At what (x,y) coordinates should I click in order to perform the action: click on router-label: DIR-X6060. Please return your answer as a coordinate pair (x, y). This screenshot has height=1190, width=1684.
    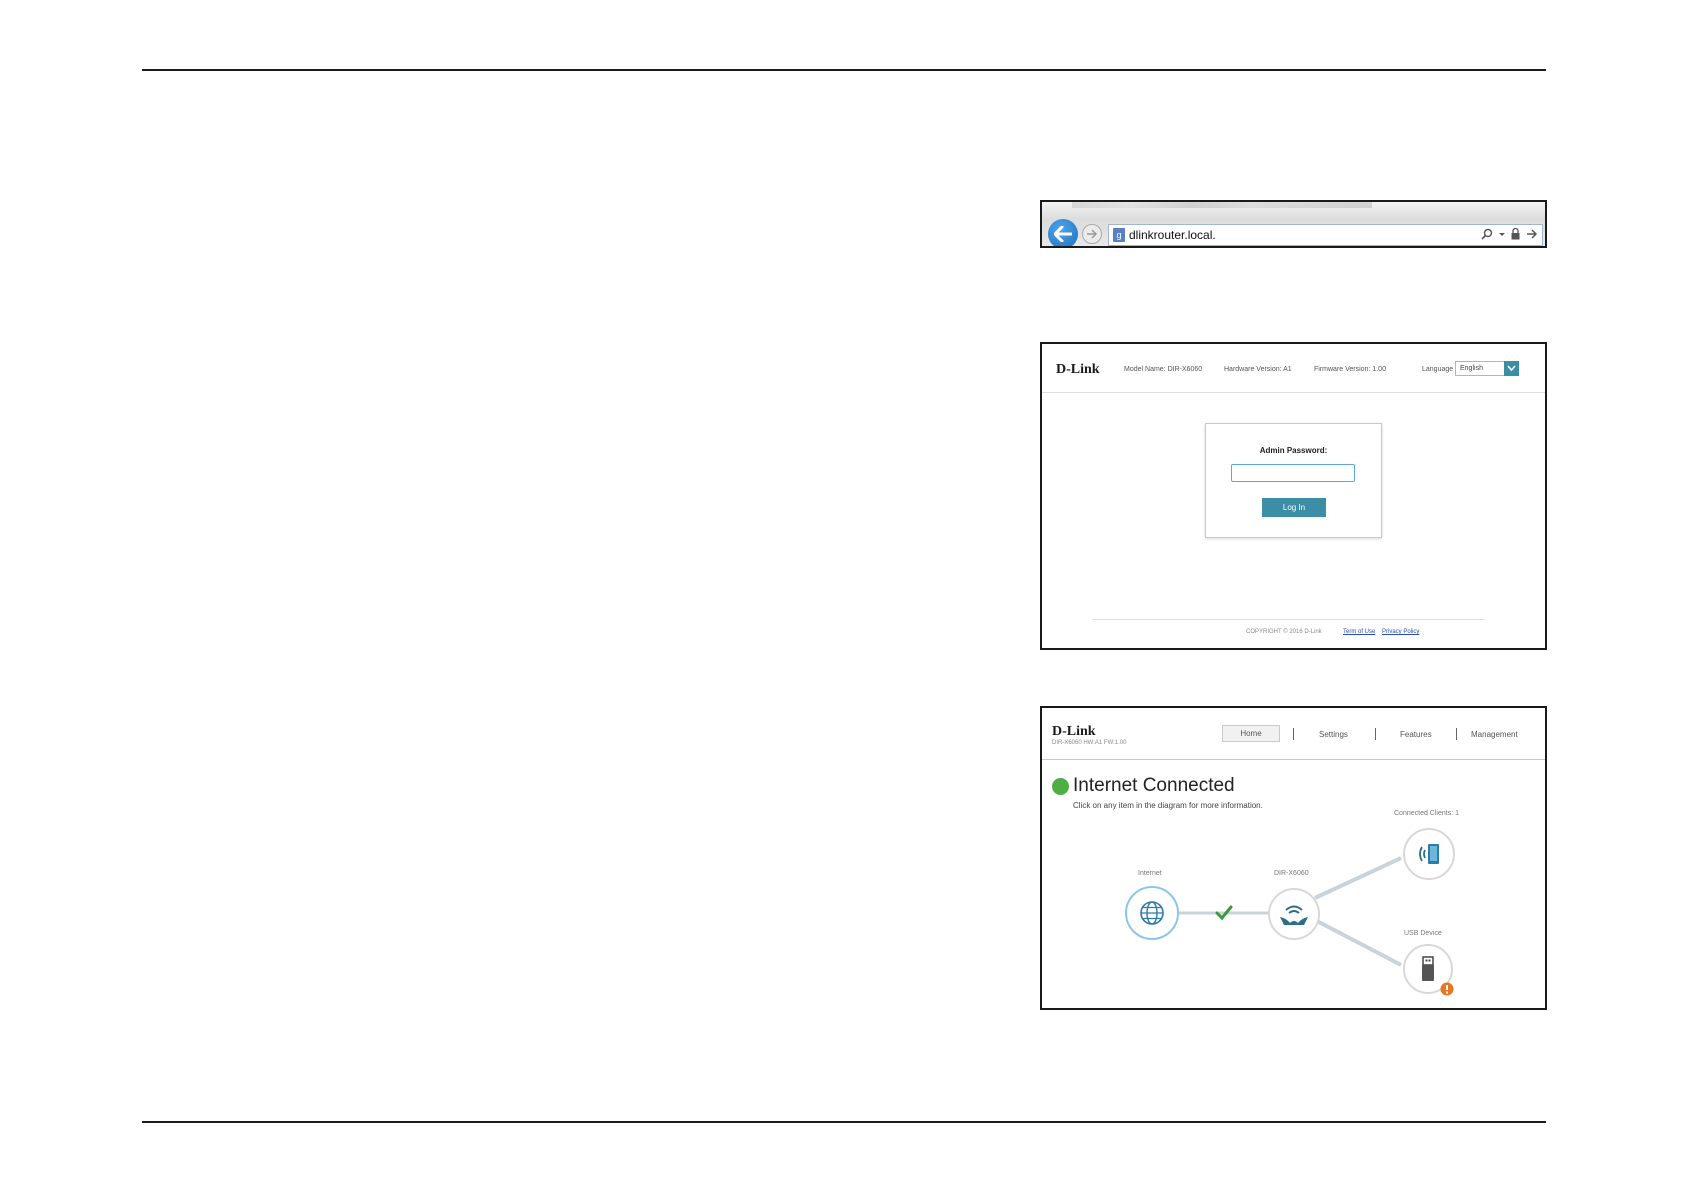
    Looking at the image, I should click on (1291, 873).